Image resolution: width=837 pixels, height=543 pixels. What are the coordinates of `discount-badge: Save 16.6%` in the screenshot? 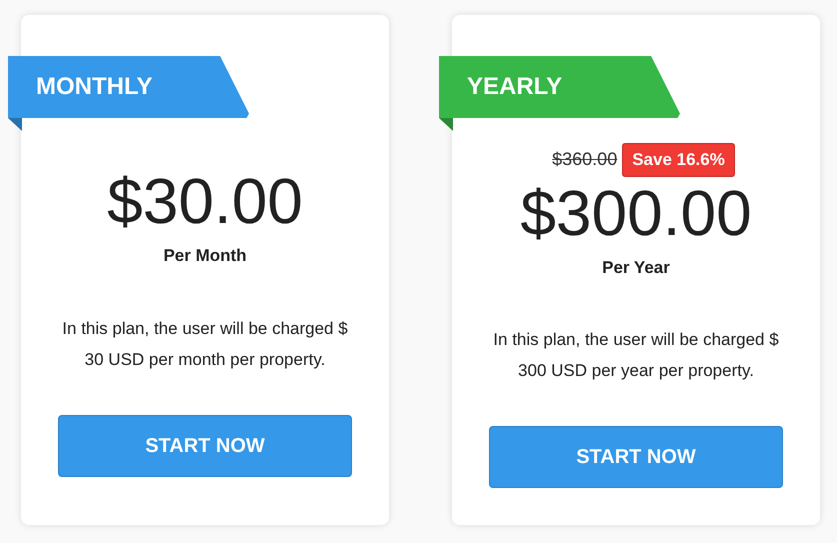 It's located at (678, 159).